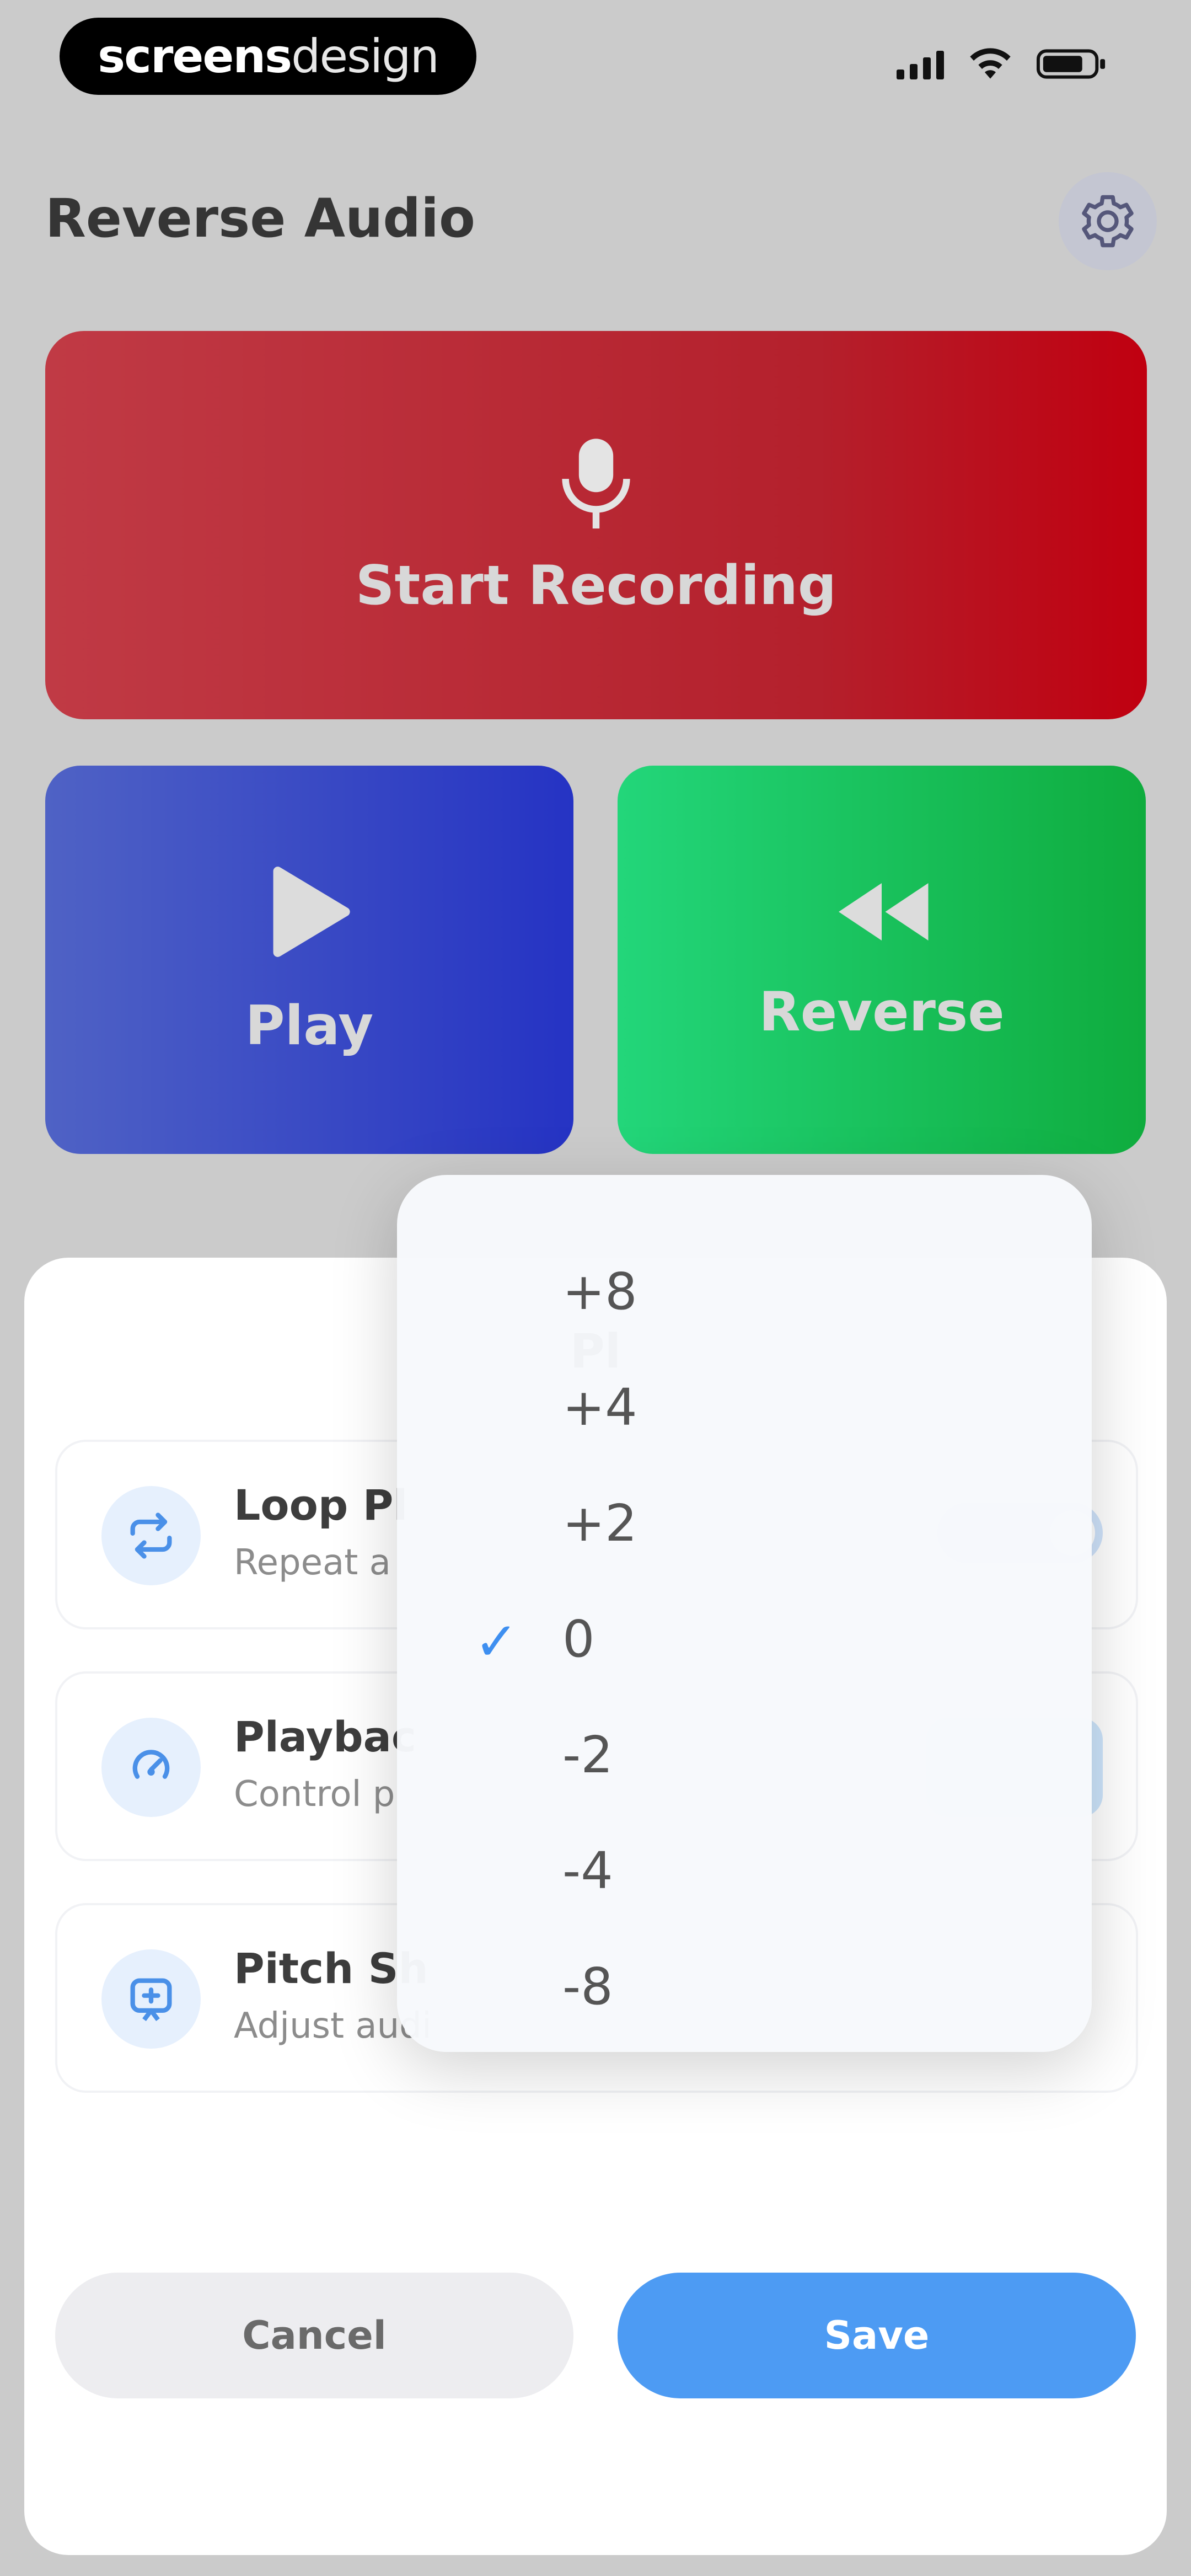  What do you see at coordinates (309, 1026) in the screenshot?
I see `play-label: Play` at bounding box center [309, 1026].